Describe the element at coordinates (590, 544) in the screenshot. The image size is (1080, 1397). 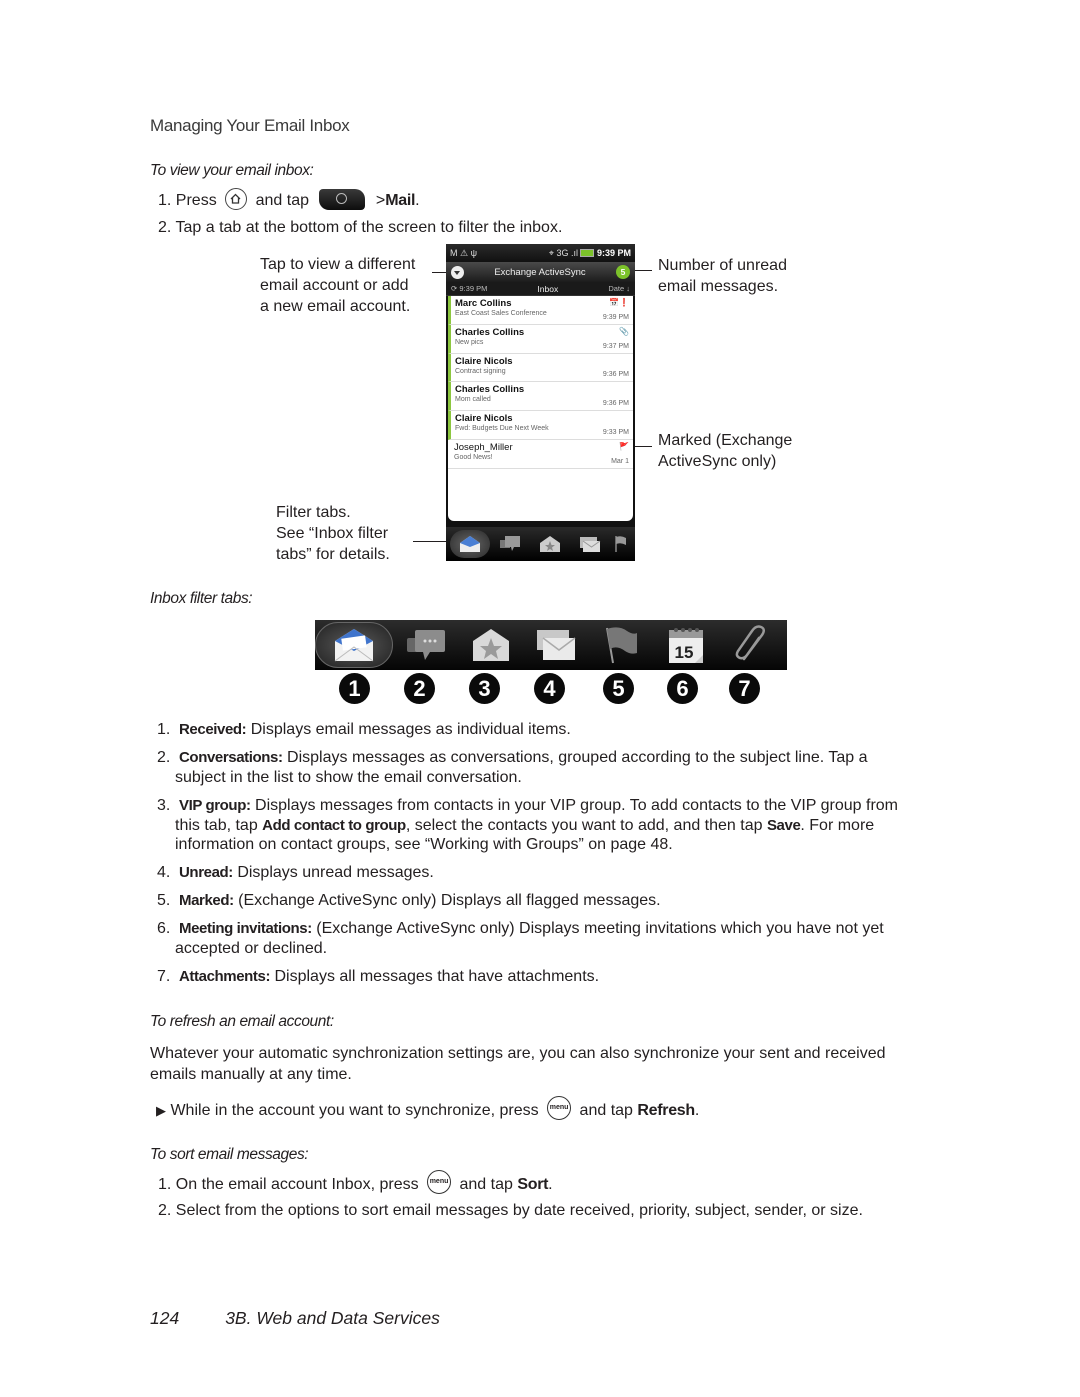
I see `phone-tab-unread` at that location.